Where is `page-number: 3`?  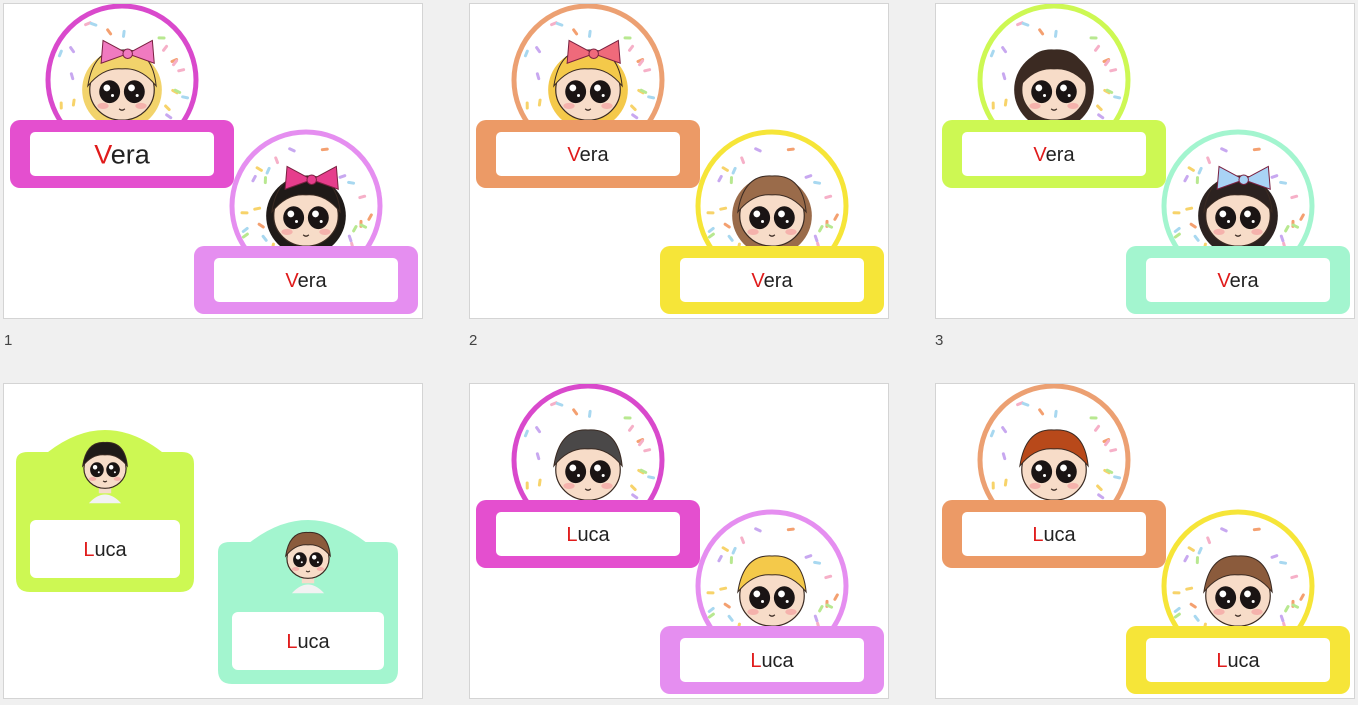 page-number: 3 is located at coordinates (939, 340).